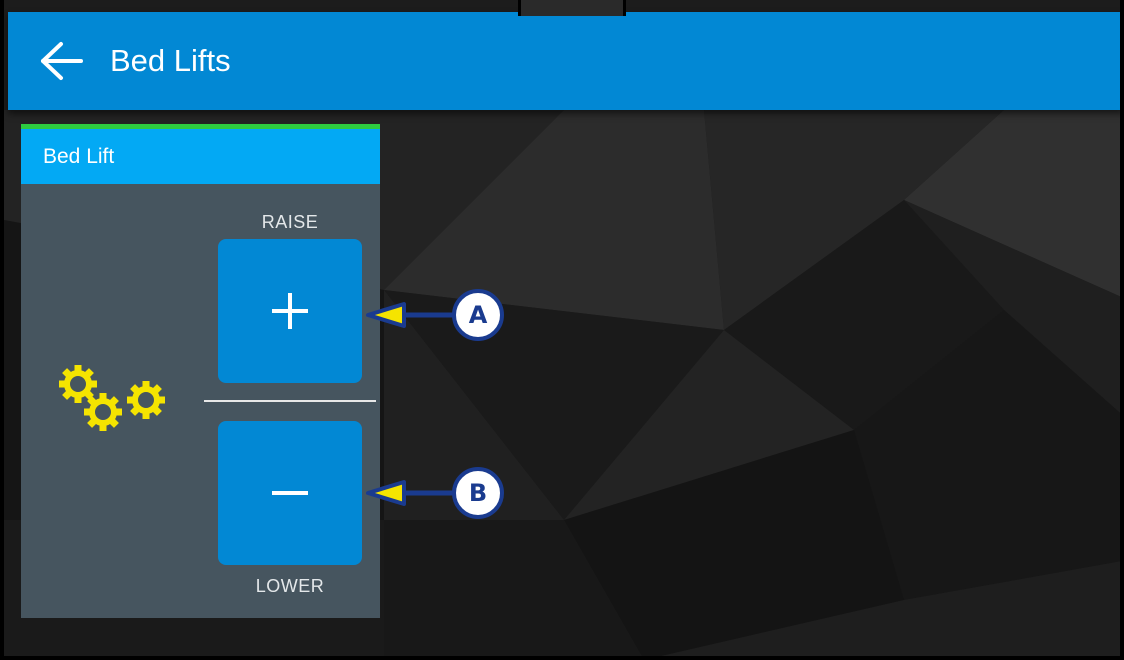  Describe the element at coordinates (290, 222) in the screenshot. I see `raise-label: RAISE` at that location.